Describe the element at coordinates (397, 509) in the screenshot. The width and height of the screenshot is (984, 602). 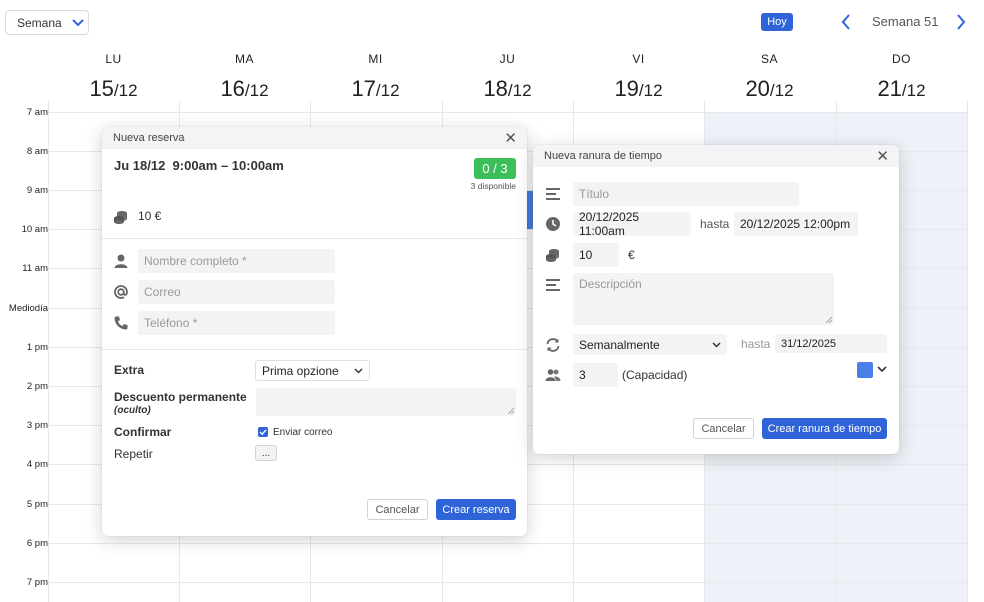
I see `booking-cancel-button: Cancelar` at that location.